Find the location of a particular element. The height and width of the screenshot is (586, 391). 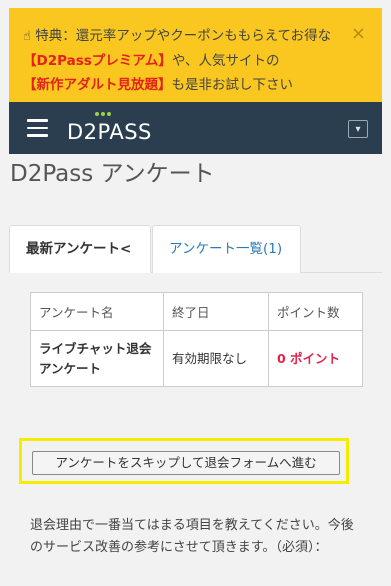

tab-latest-survey: 最新アンケート< is located at coordinates (80, 249).